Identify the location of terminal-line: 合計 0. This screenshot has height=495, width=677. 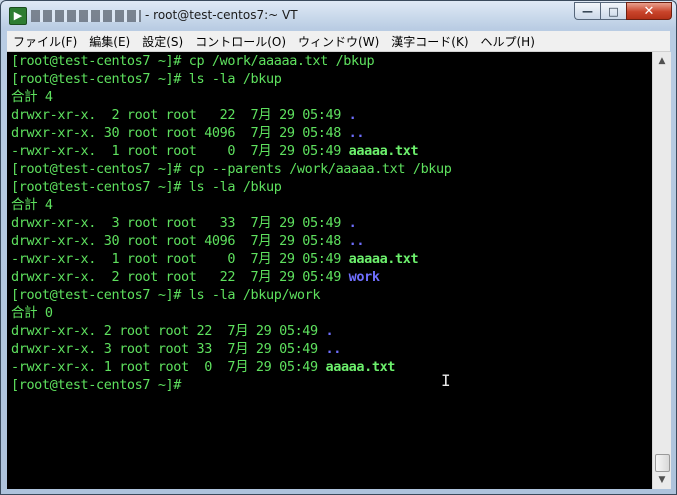
(329, 313).